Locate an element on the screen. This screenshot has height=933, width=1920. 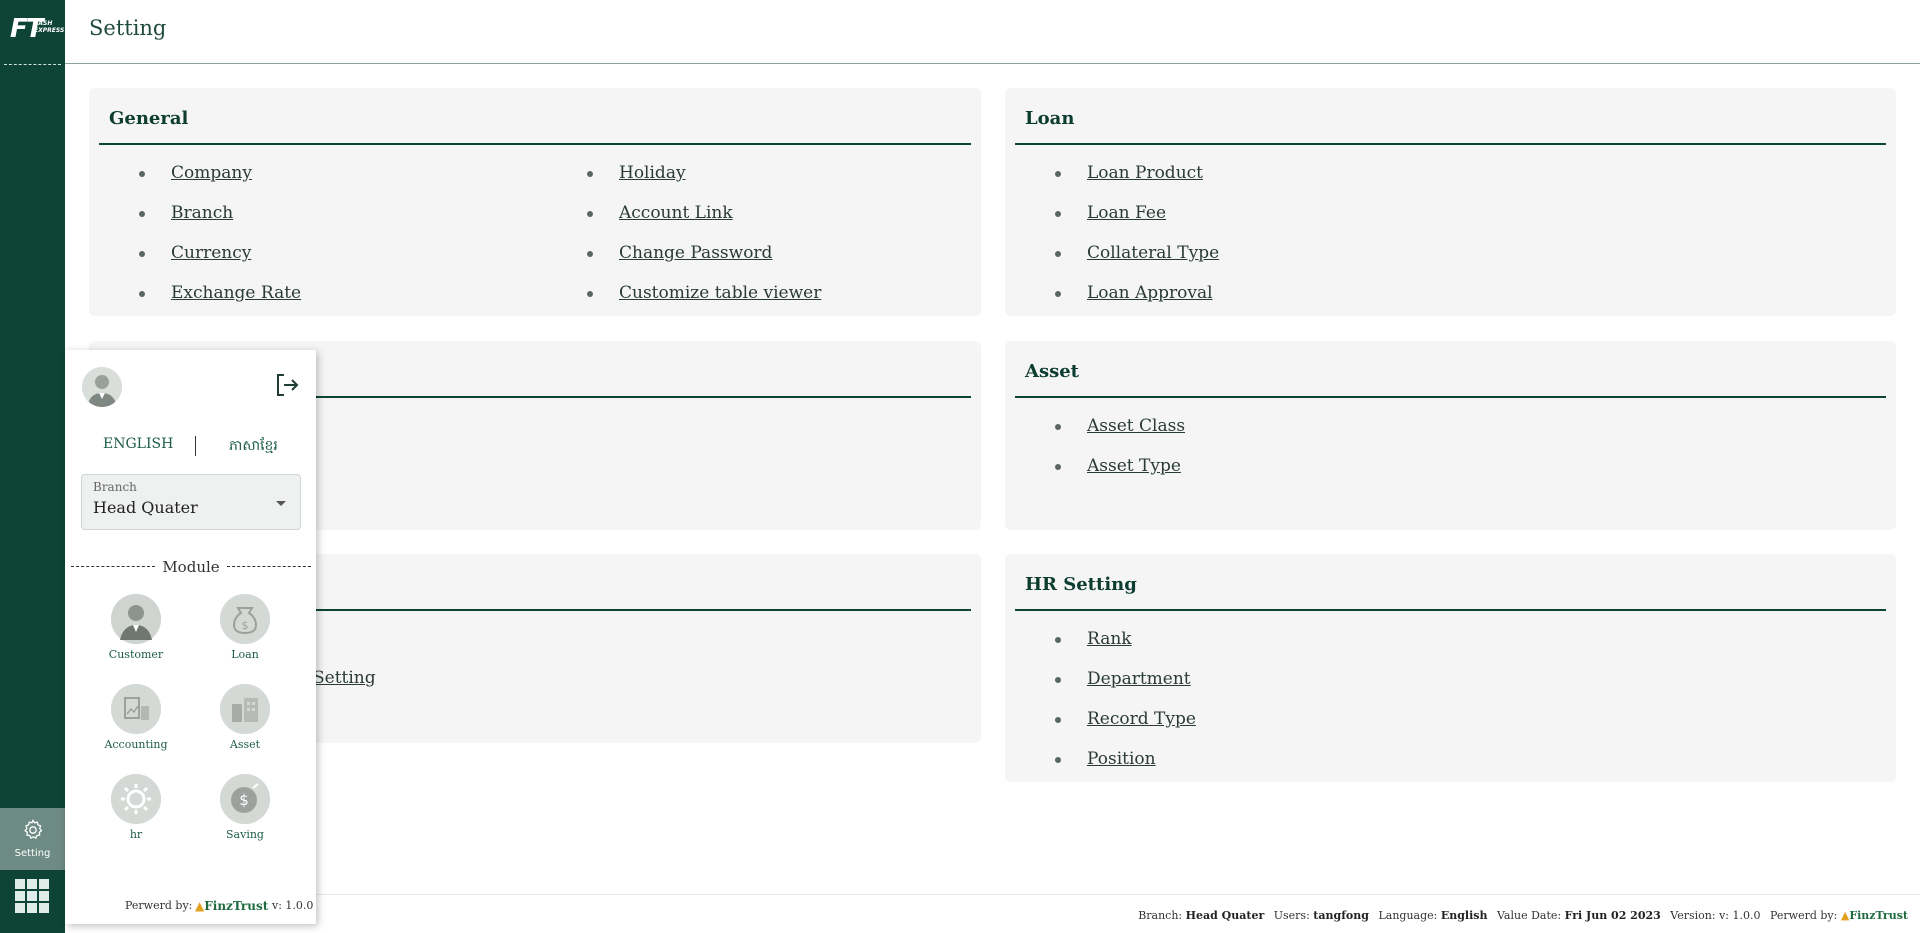
avatar is located at coordinates (102, 387).